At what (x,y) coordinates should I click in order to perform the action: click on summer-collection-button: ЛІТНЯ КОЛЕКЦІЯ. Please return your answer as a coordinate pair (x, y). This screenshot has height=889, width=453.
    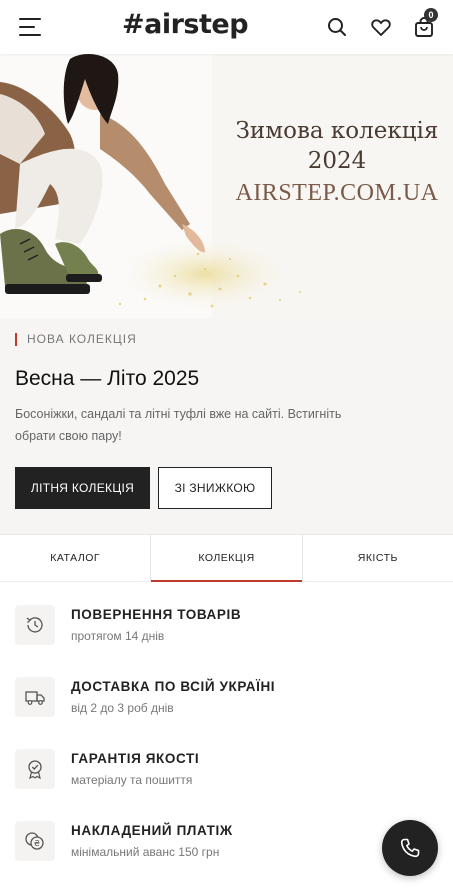
    Looking at the image, I should click on (82, 488).